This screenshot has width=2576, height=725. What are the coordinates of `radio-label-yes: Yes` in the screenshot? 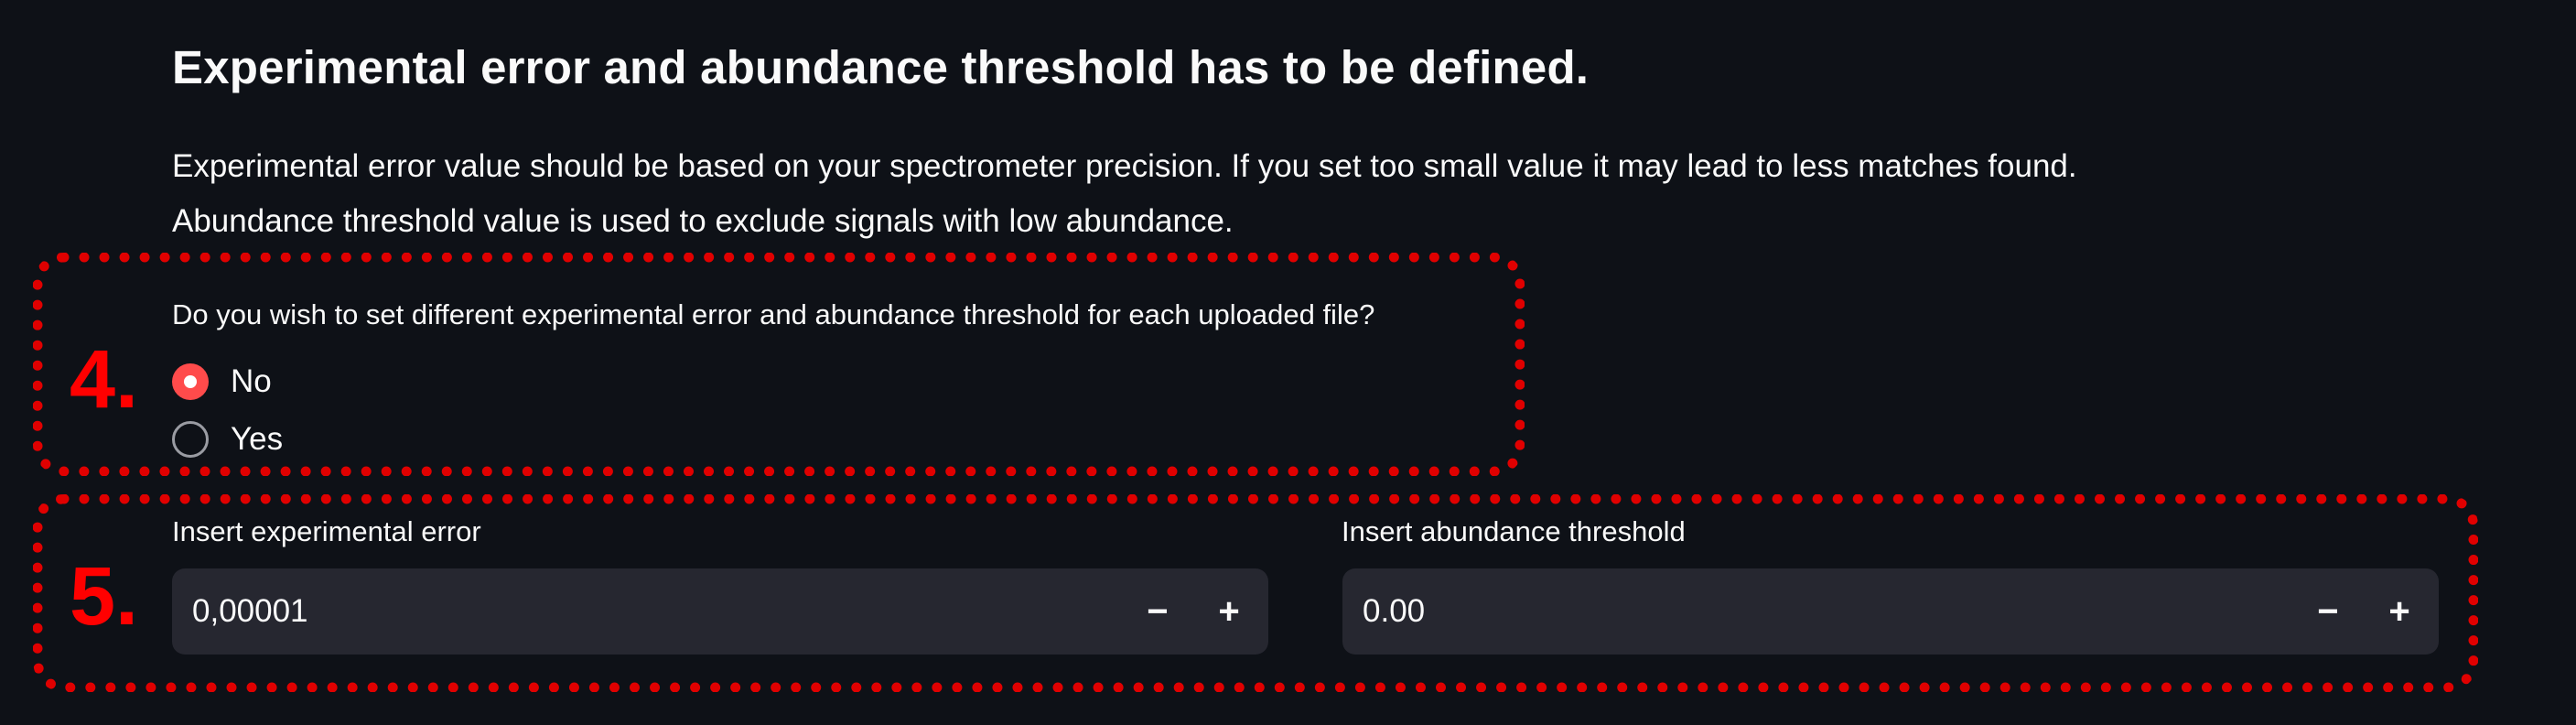 It's located at (257, 439).